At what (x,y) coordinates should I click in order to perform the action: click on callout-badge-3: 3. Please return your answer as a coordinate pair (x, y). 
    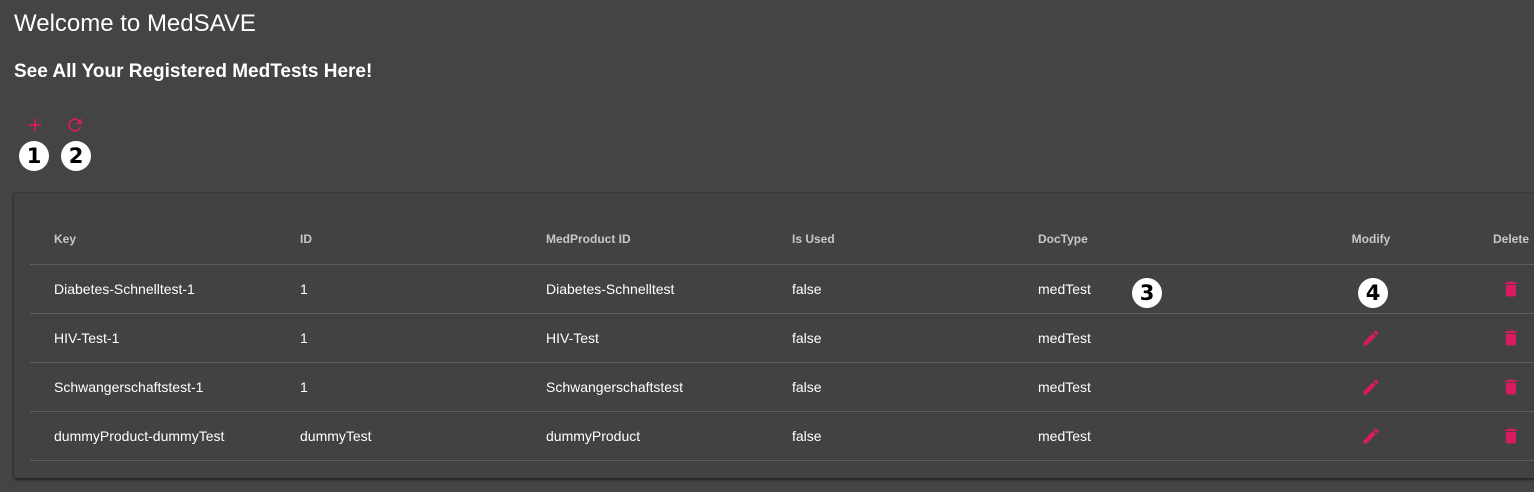
    Looking at the image, I should click on (1147, 293).